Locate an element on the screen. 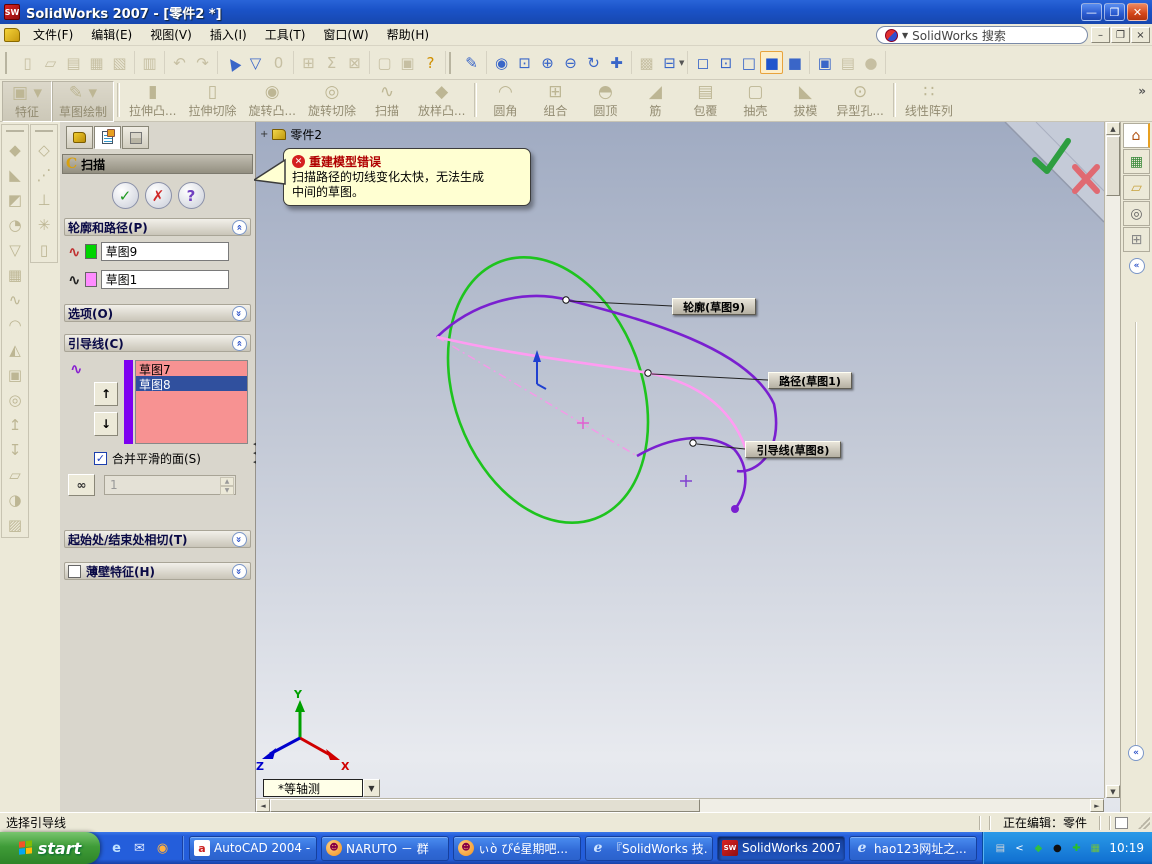  shaded-icon: ■ is located at coordinates (794, 62).